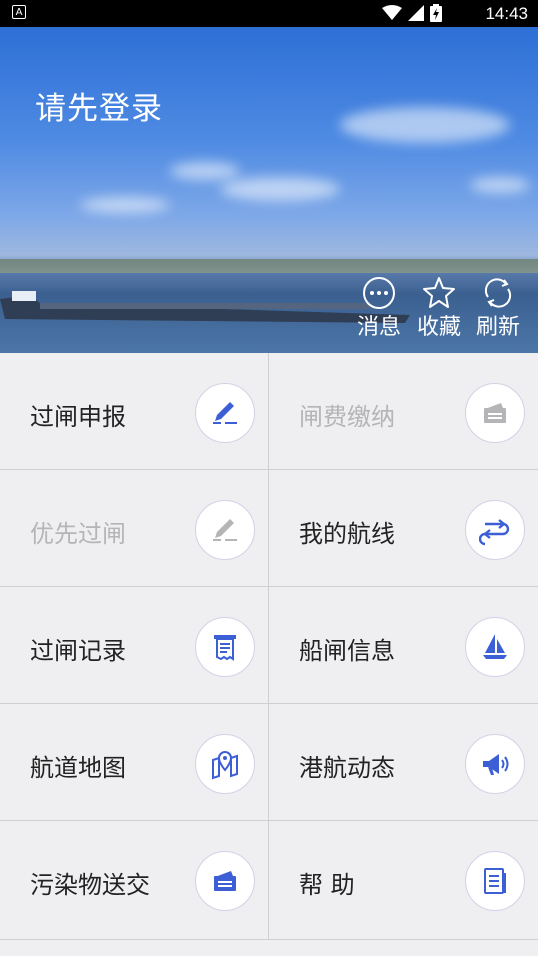 Image resolution: width=538 pixels, height=956 pixels. Describe the element at coordinates (78, 534) in the screenshot. I see `menu-label: 优先过闸` at that location.